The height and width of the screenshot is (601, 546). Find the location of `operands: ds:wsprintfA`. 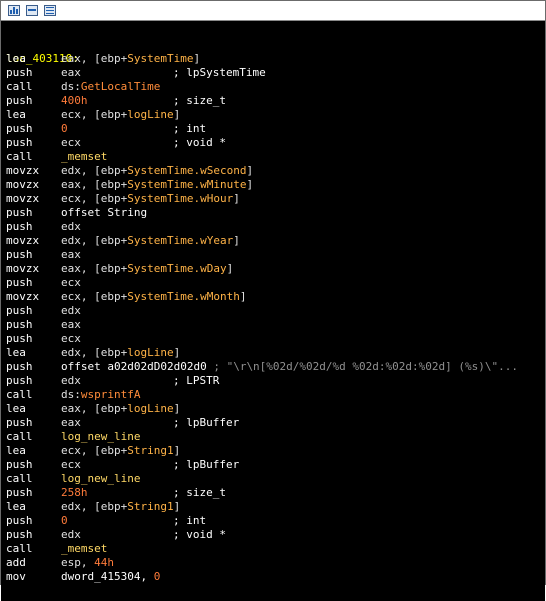

operands: ds:wsprintfA is located at coordinates (100, 395).